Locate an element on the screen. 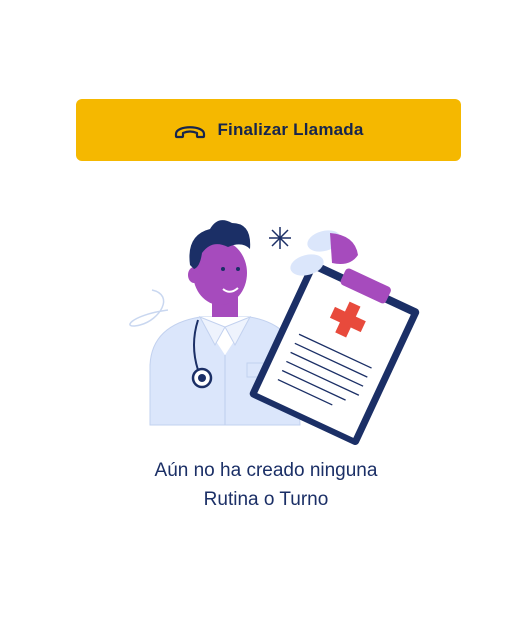 The image size is (532, 630). end-call-button: Finalizar Llamada is located at coordinates (268, 130).